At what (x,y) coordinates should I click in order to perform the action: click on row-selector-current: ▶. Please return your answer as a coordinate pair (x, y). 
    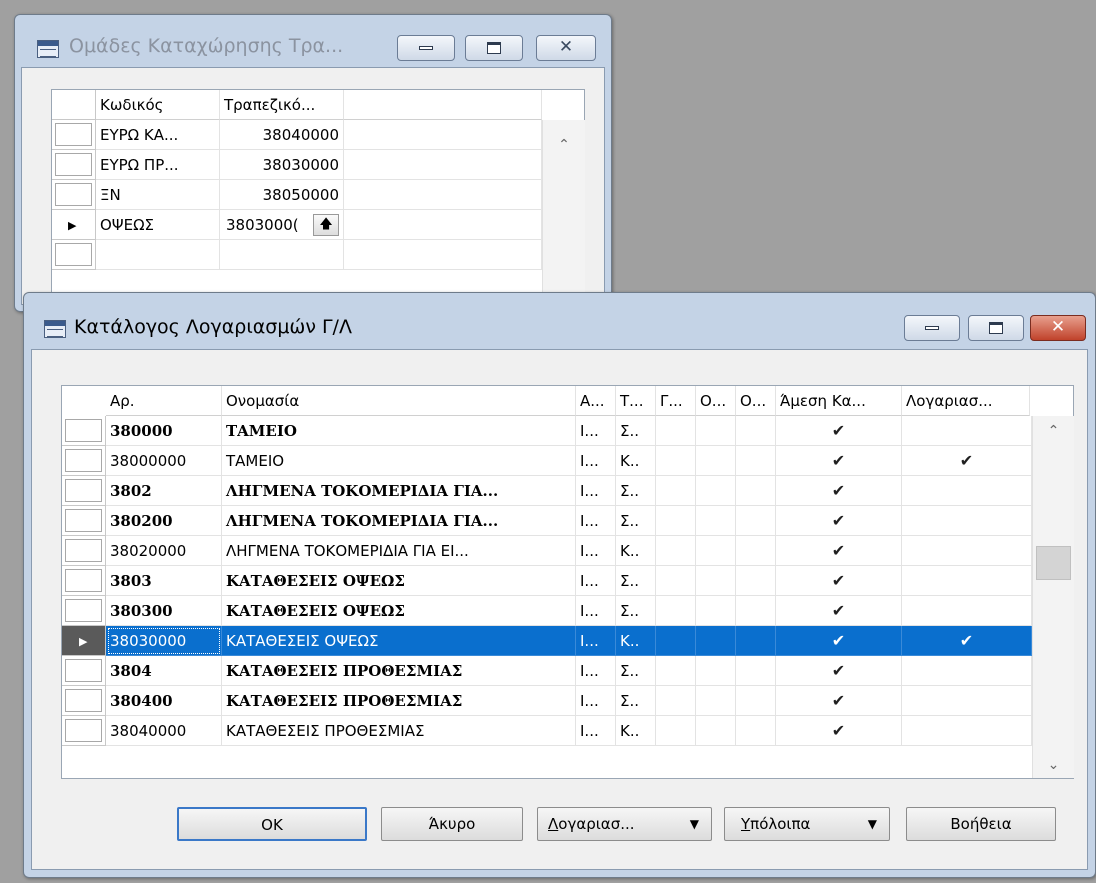
    Looking at the image, I should click on (74, 225).